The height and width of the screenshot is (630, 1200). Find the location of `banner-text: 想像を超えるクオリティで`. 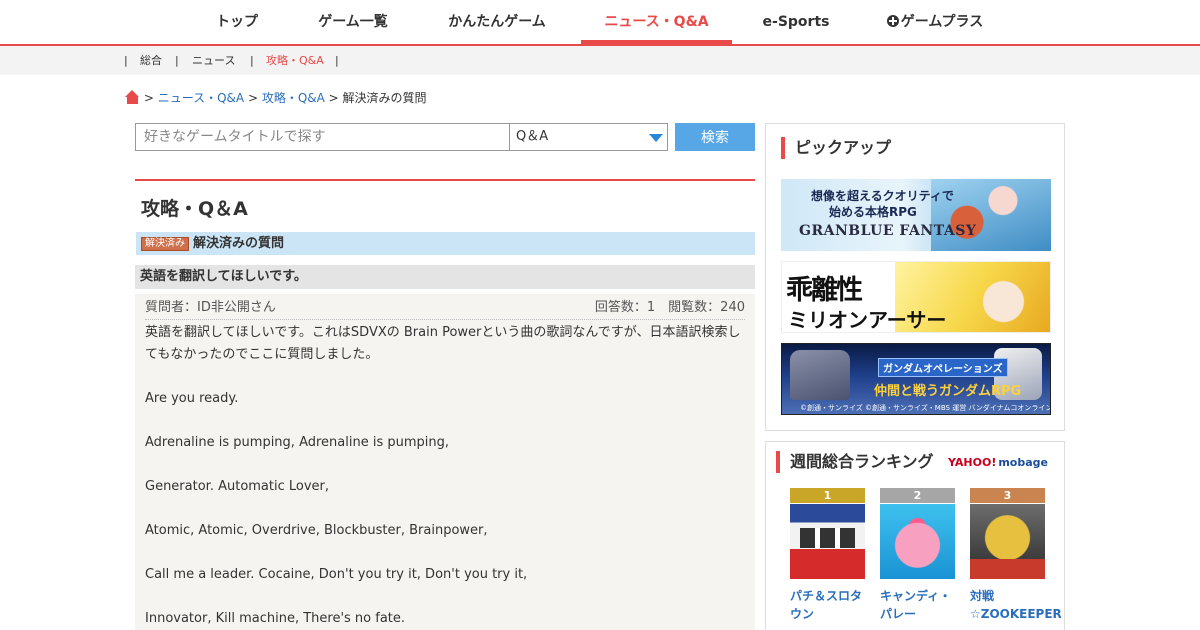

banner-text: 想像を超えるクオリティで is located at coordinates (882, 196).